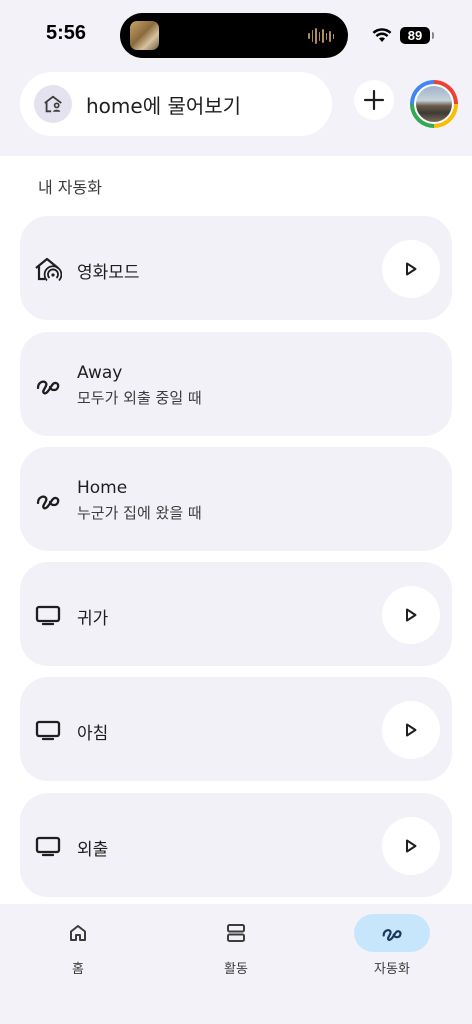 This screenshot has width=472, height=1024. What do you see at coordinates (53, 104) in the screenshot?
I see `home-person-icon` at bounding box center [53, 104].